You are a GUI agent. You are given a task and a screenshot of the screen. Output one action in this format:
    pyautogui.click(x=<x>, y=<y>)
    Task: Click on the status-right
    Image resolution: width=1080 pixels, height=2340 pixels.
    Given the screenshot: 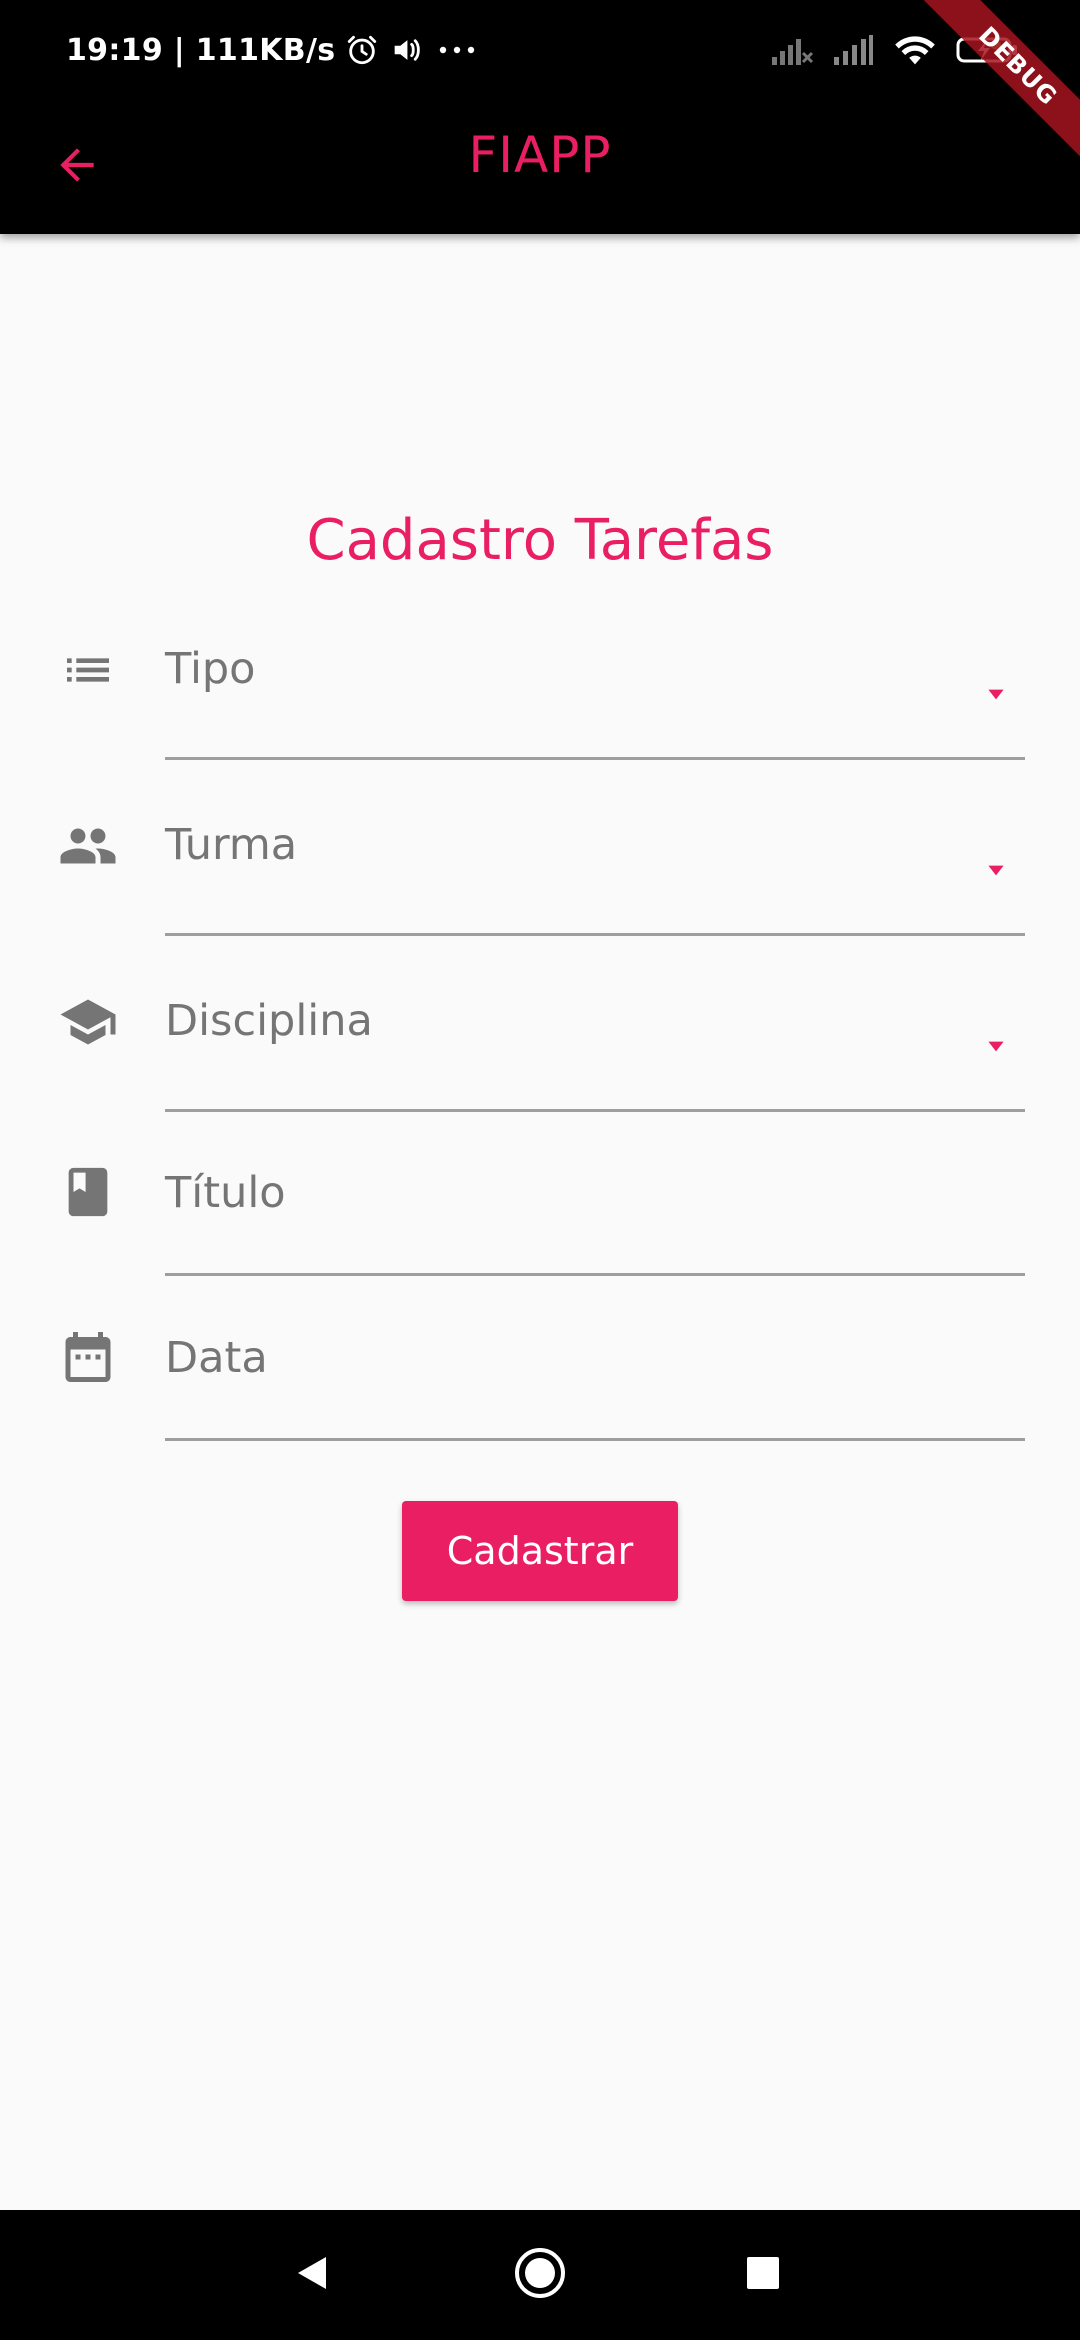 What is the action you would take?
    pyautogui.click(x=895, y=50)
    